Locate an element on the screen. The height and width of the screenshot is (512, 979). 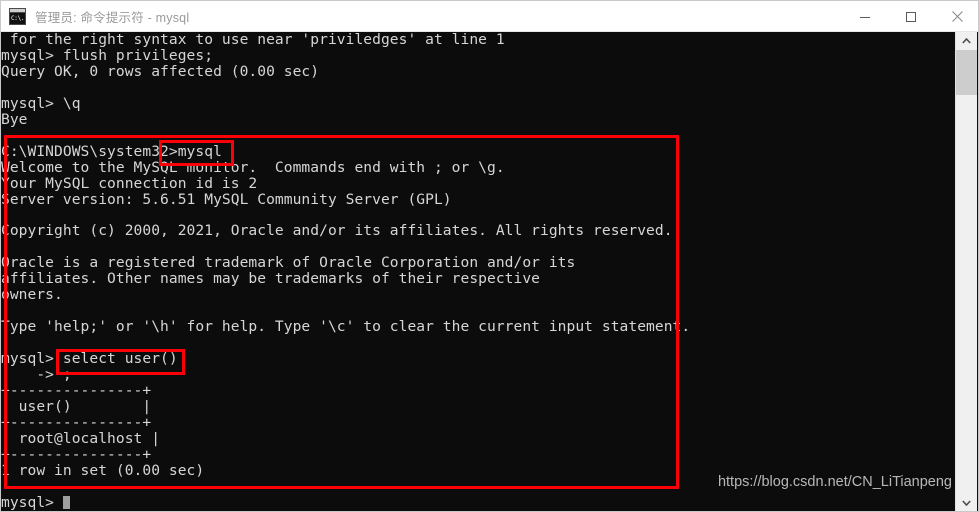
close-button is located at coordinates (956, 16).